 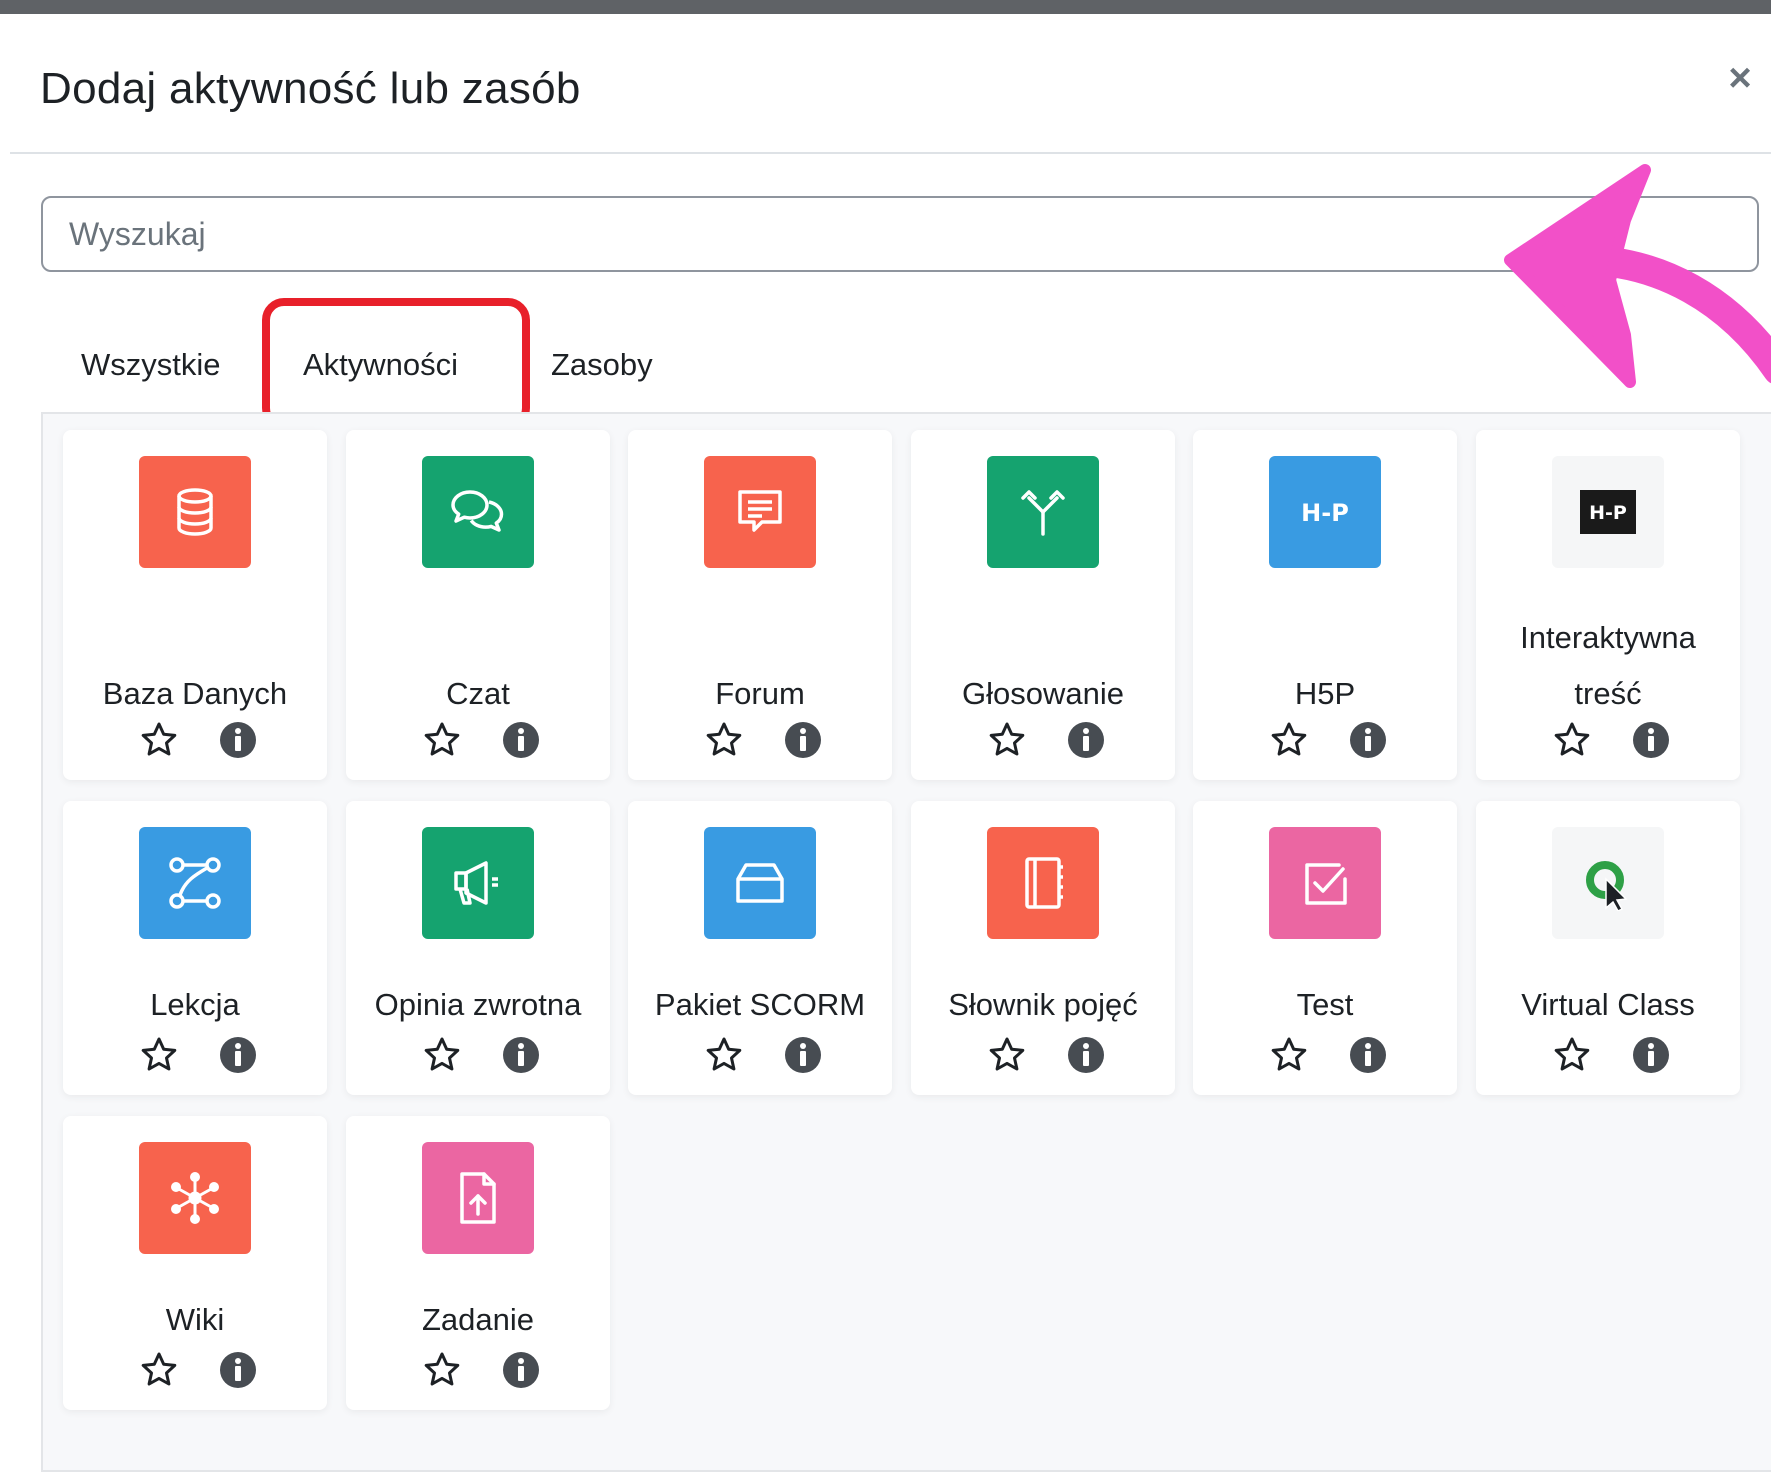 I want to click on activity-name: Słownik pojęć, so click(x=1043, y=1004).